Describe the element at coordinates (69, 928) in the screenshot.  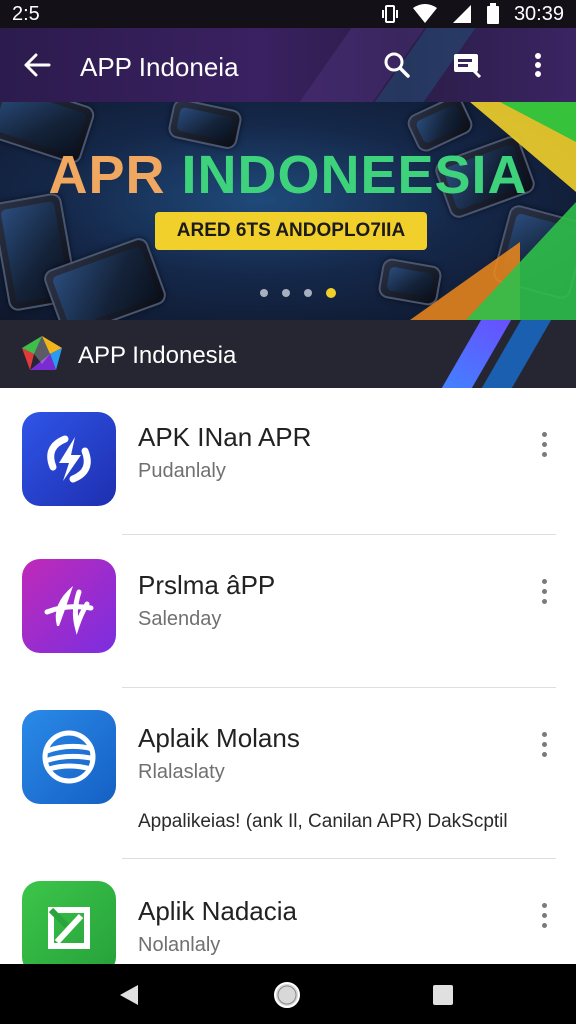
I see `green-square-icon` at that location.